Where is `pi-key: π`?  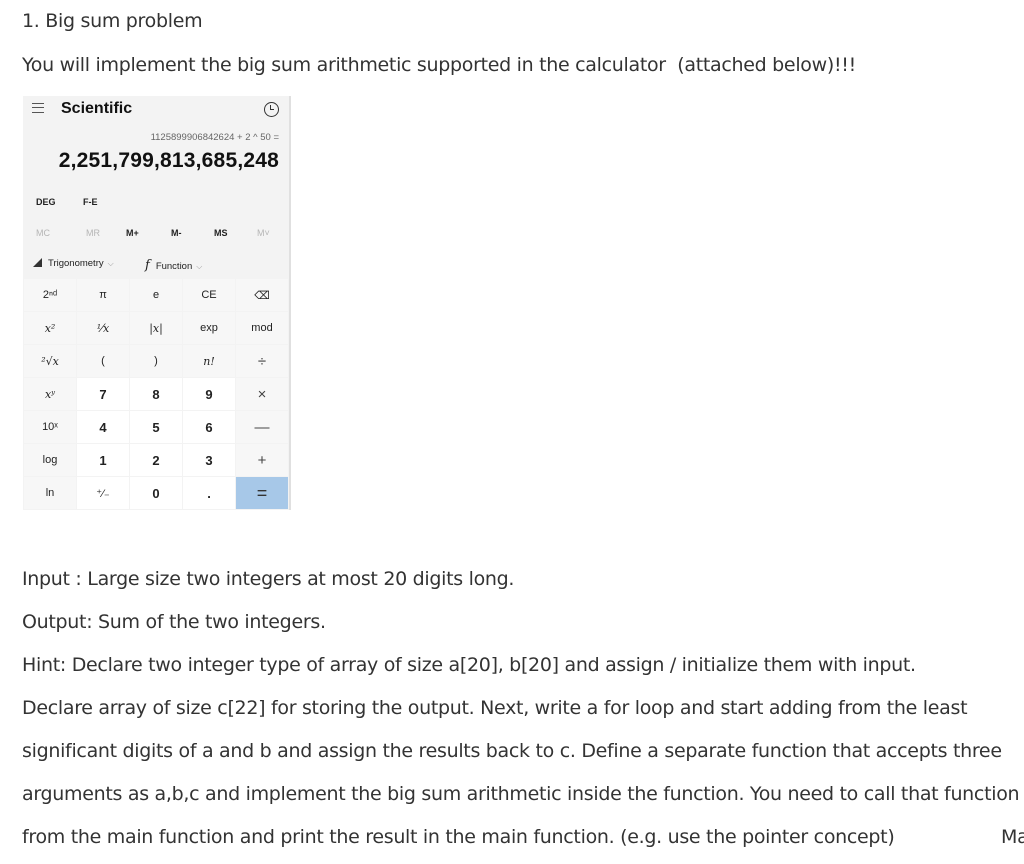
pi-key: π is located at coordinates (103, 295).